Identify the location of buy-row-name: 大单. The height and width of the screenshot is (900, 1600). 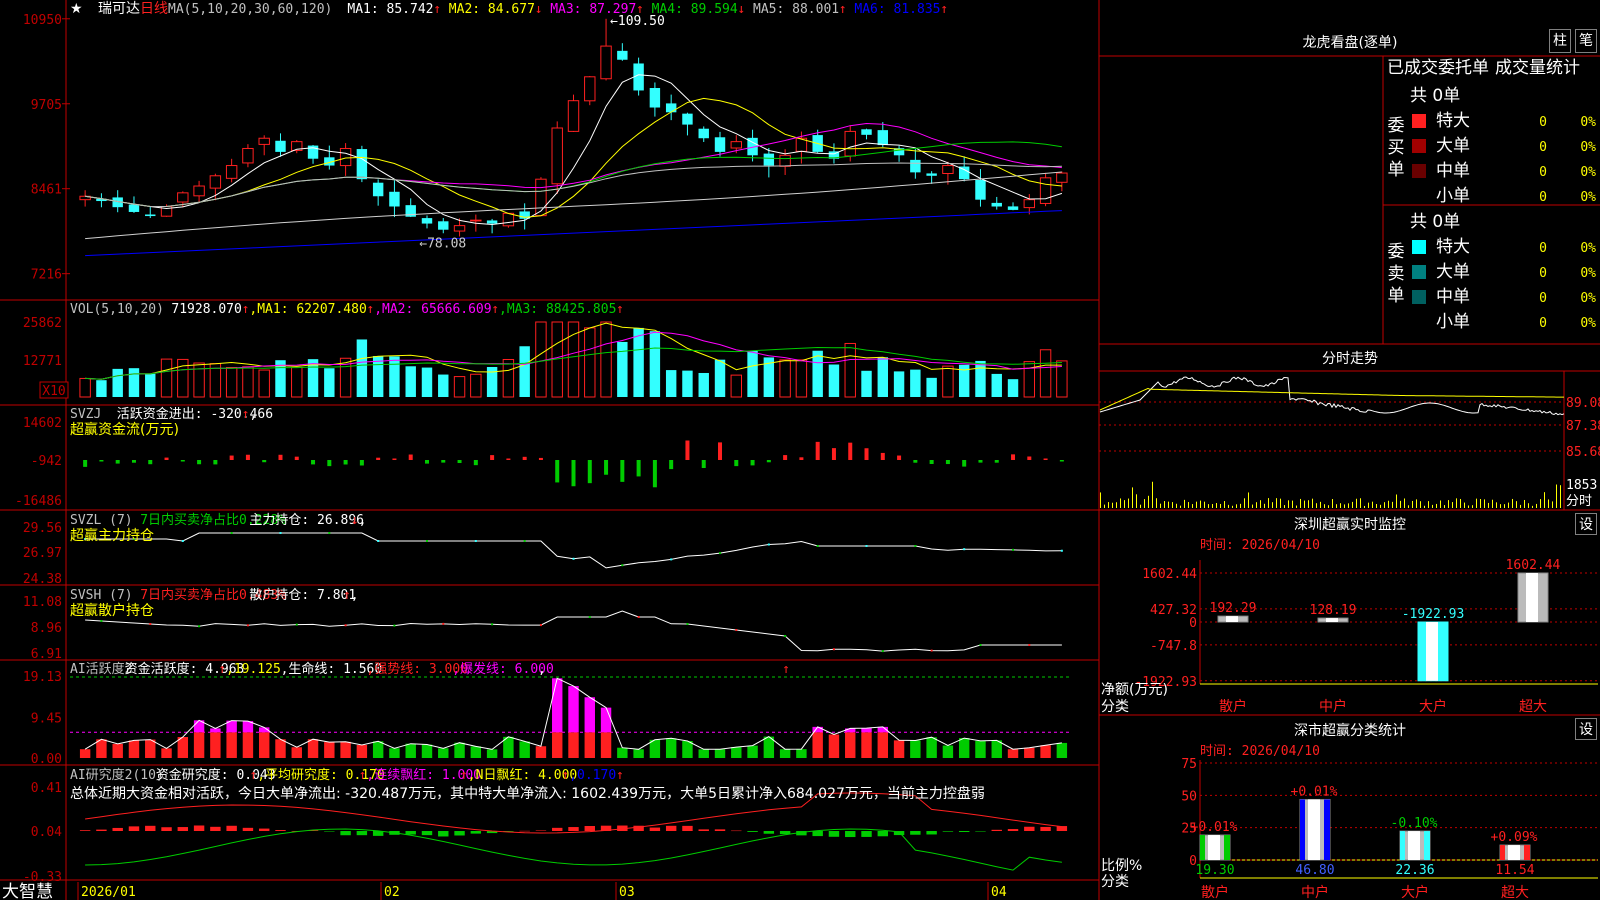
(1453, 146).